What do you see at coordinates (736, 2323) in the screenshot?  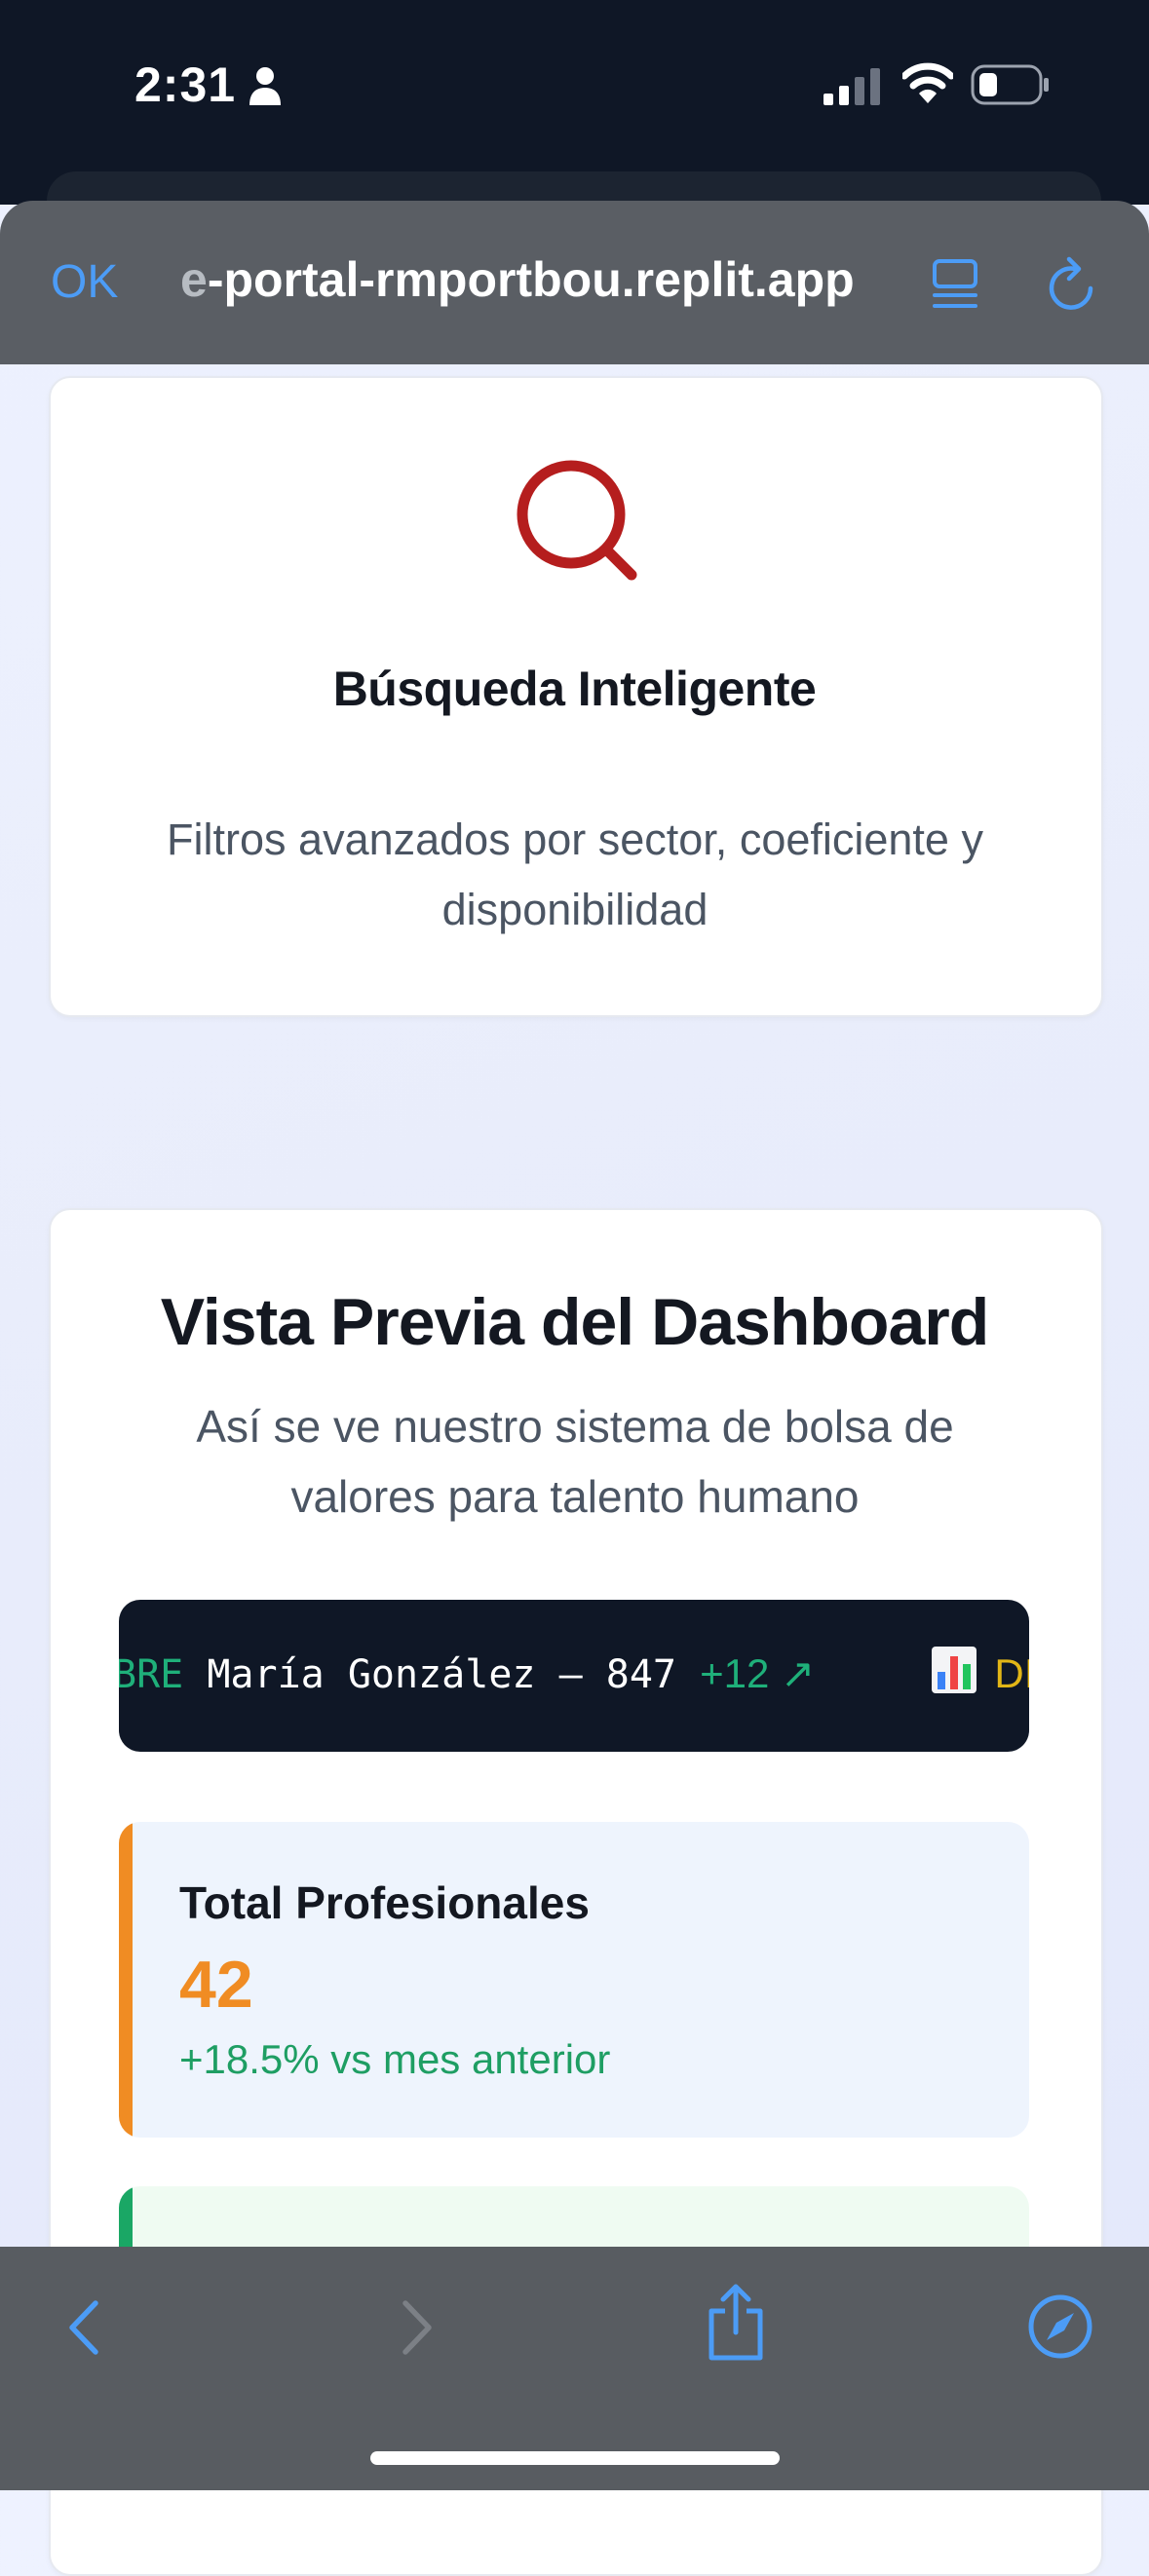 I see `share-icon` at bounding box center [736, 2323].